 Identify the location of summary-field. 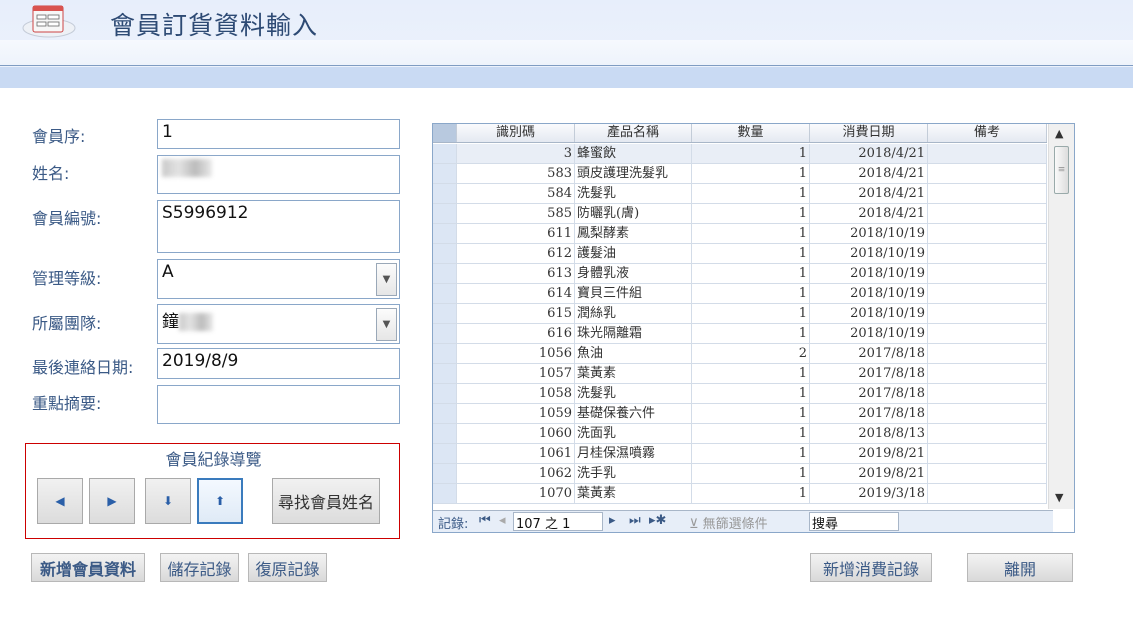
(278, 404).